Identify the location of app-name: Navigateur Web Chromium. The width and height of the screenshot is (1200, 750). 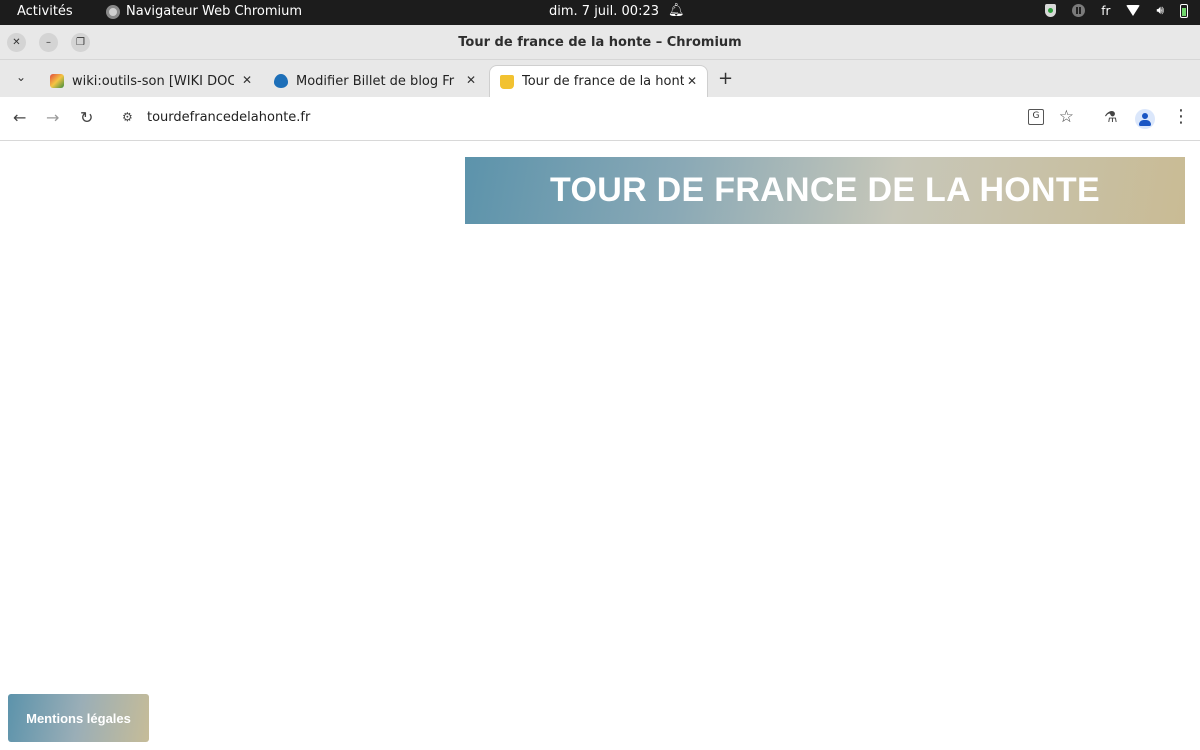
(214, 11).